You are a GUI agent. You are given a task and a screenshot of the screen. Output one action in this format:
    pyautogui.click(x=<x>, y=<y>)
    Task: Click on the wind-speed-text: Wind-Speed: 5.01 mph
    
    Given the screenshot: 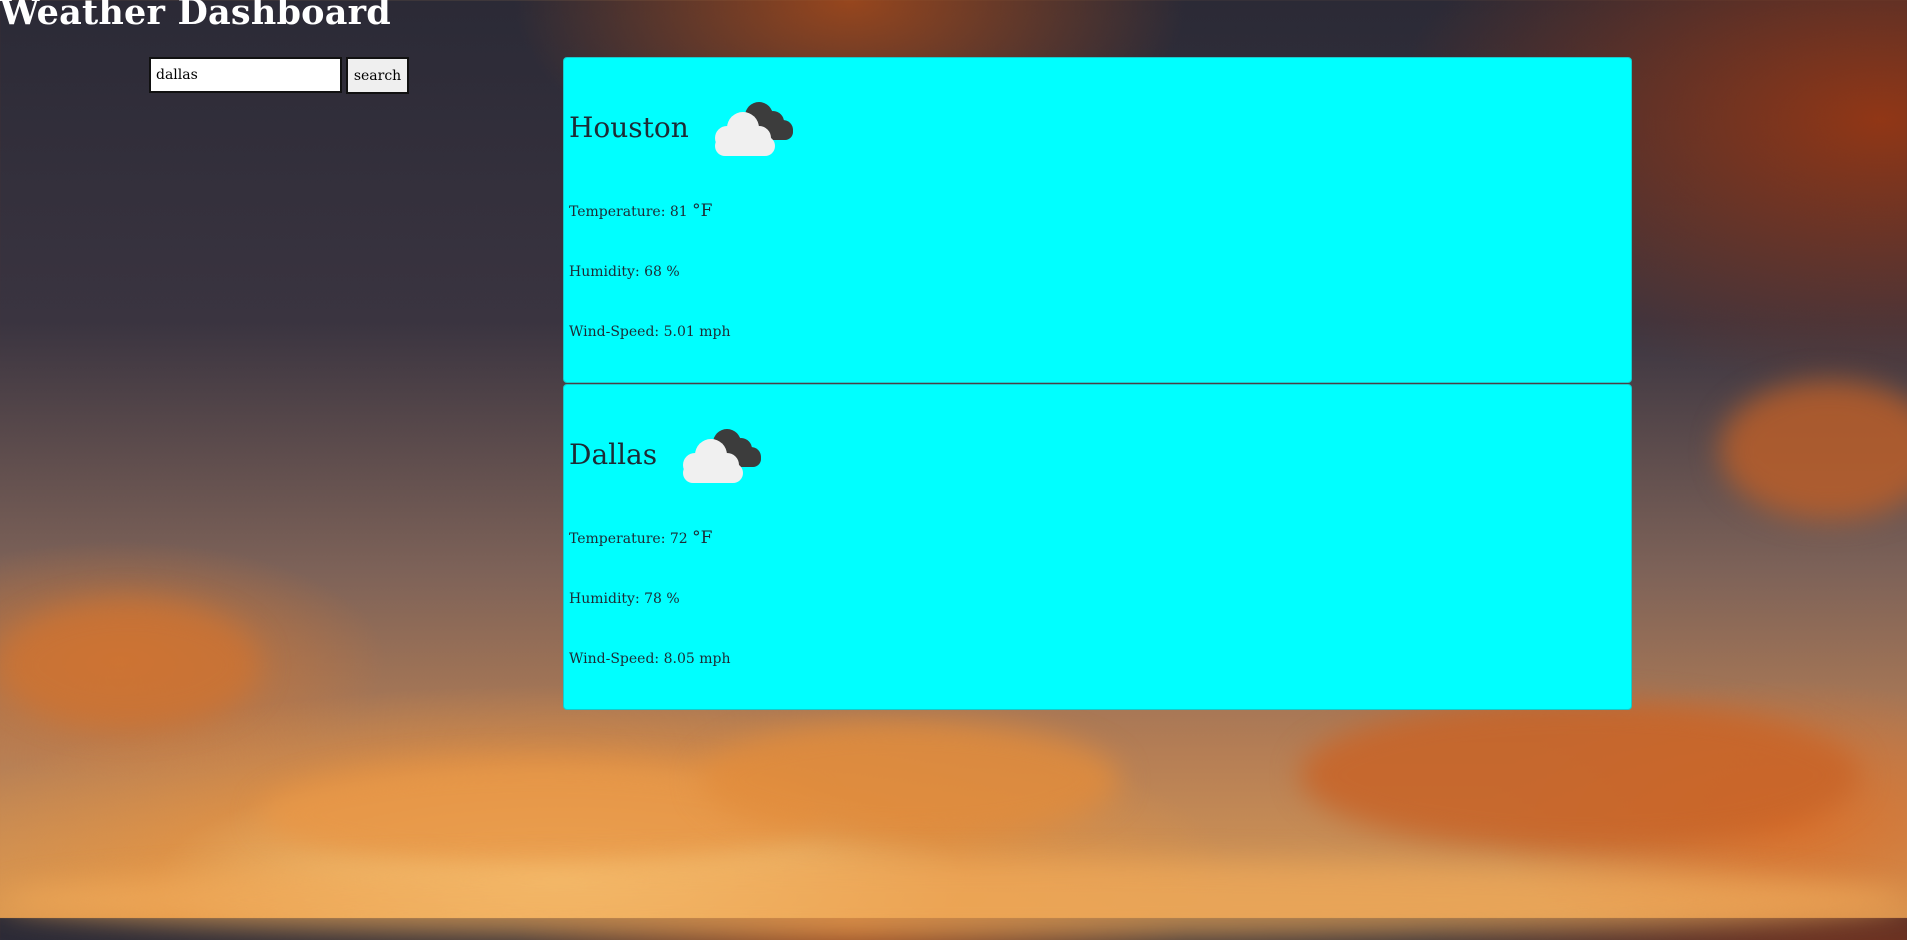 What is the action you would take?
    pyautogui.click(x=650, y=332)
    